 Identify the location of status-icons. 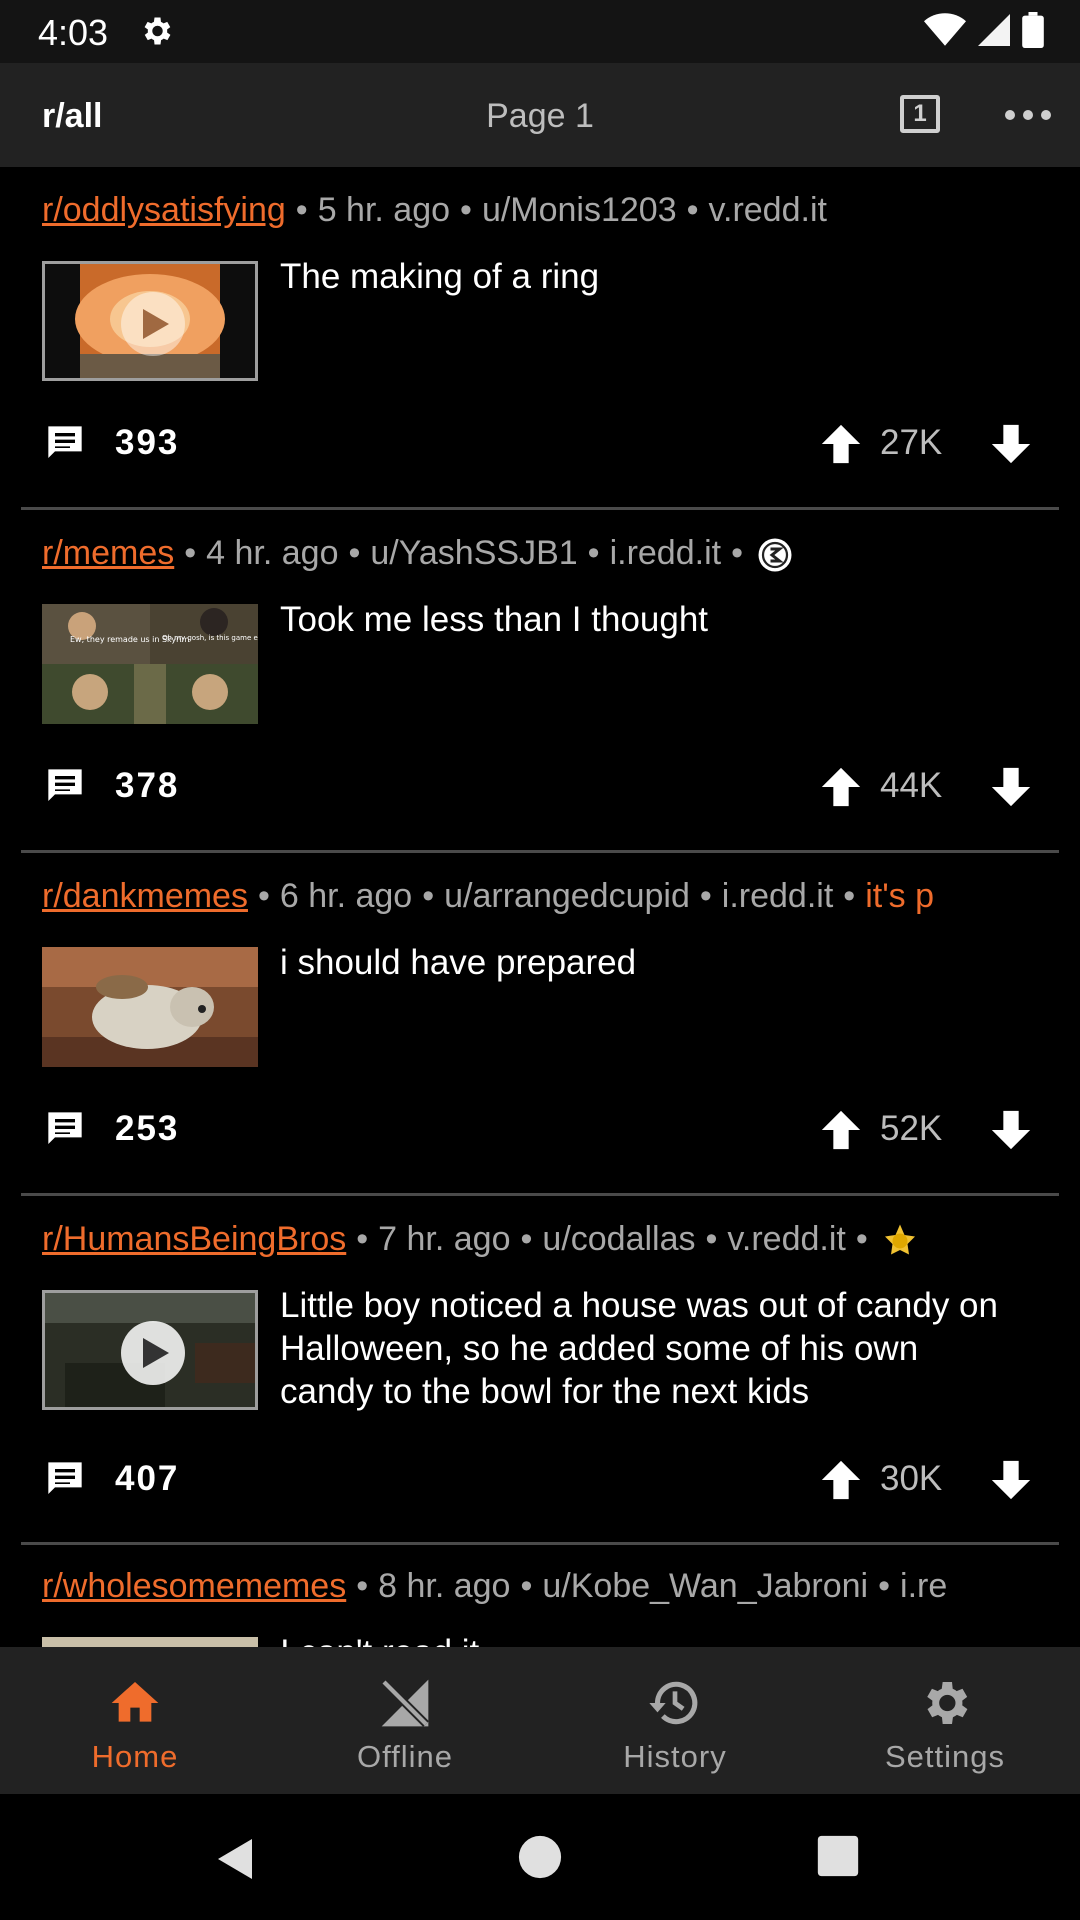
(984, 30).